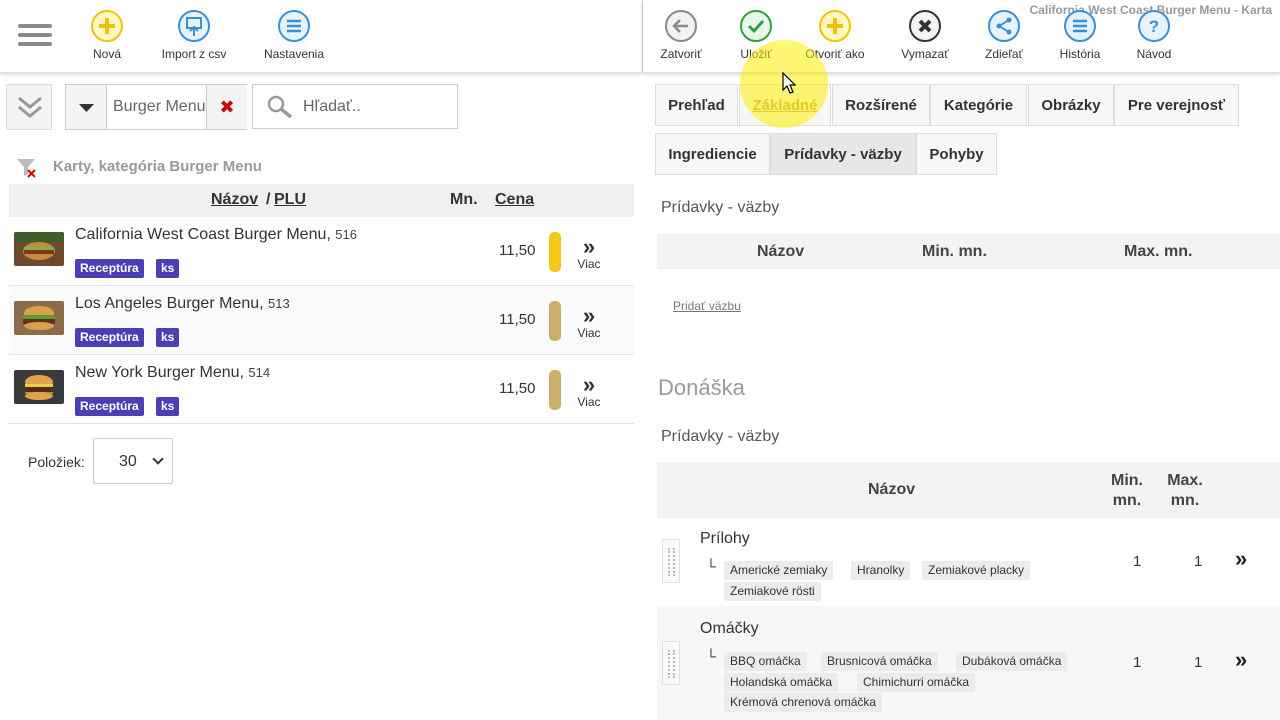 This screenshot has height=720, width=1280. Describe the element at coordinates (954, 251) in the screenshot. I see `addons-col-min: Min. mn.` at that location.